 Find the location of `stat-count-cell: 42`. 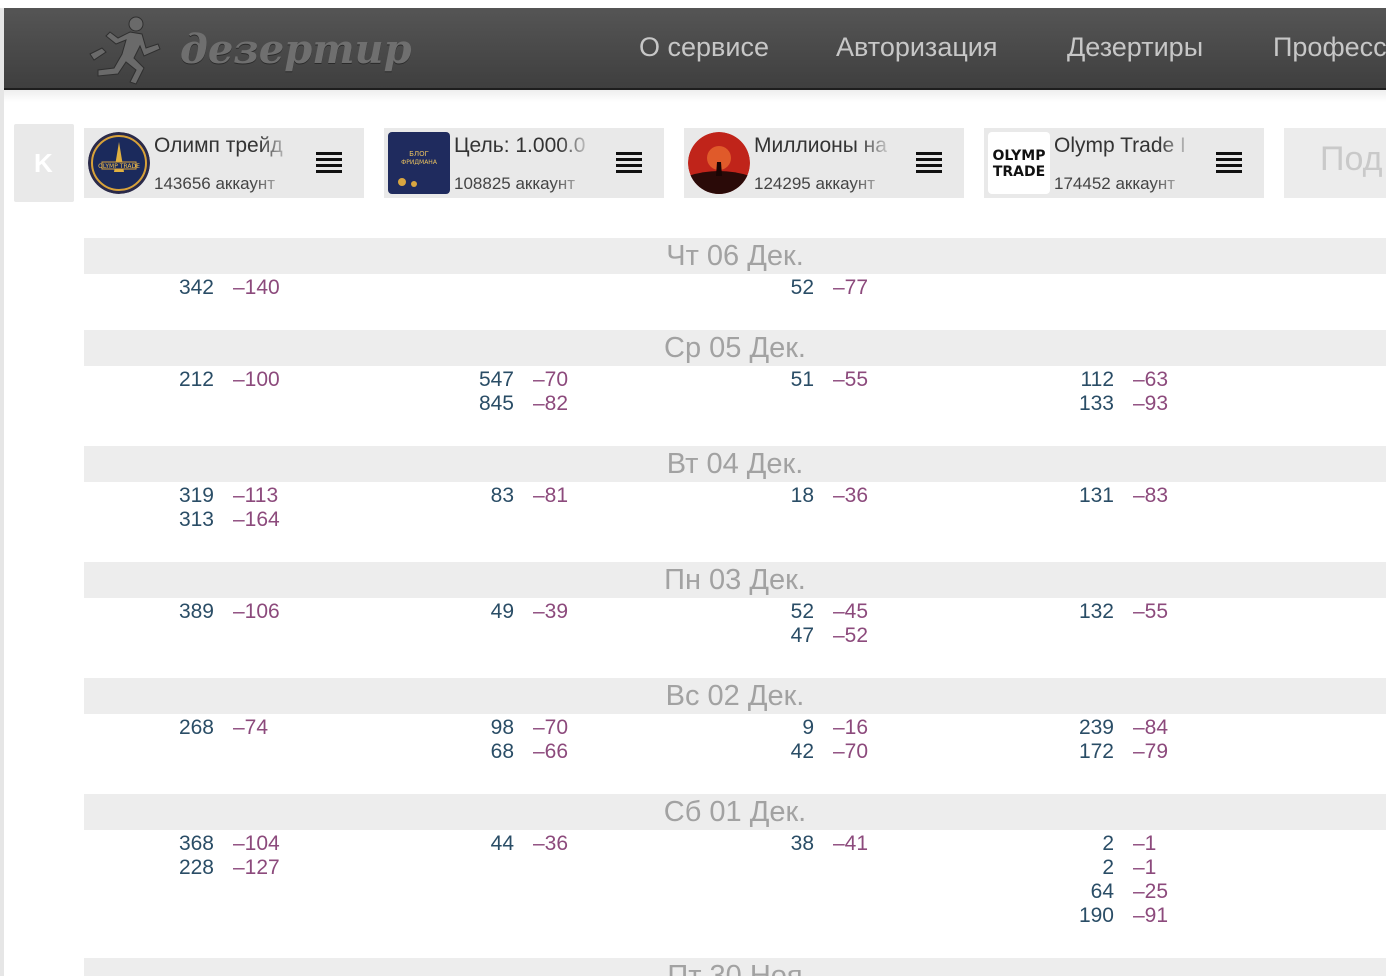

stat-count-cell: 42 is located at coordinates (779, 752).